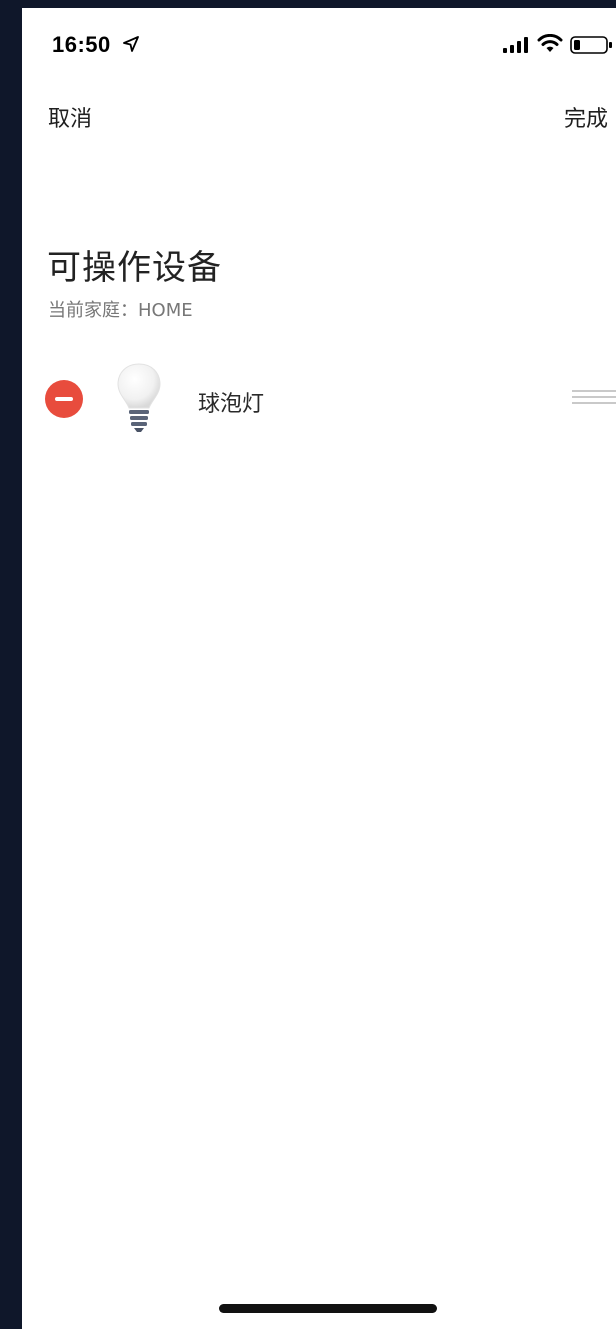 The width and height of the screenshot is (616, 1329). Describe the element at coordinates (319, 398) in the screenshot. I see `device-row: 球泡灯` at that location.